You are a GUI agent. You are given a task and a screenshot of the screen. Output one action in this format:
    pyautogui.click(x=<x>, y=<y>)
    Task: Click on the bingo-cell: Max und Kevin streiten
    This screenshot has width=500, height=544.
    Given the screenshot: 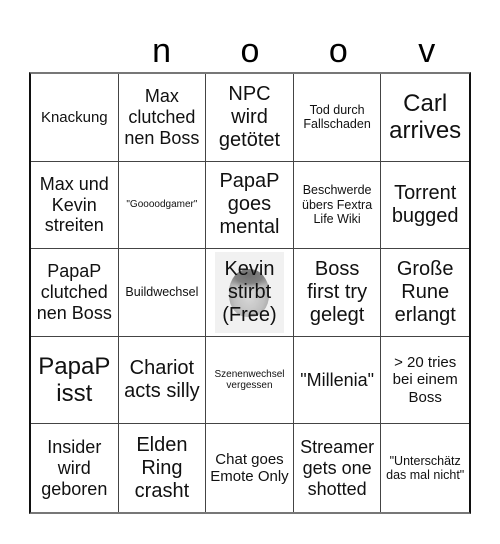 What is the action you would take?
    pyautogui.click(x=75, y=205)
    